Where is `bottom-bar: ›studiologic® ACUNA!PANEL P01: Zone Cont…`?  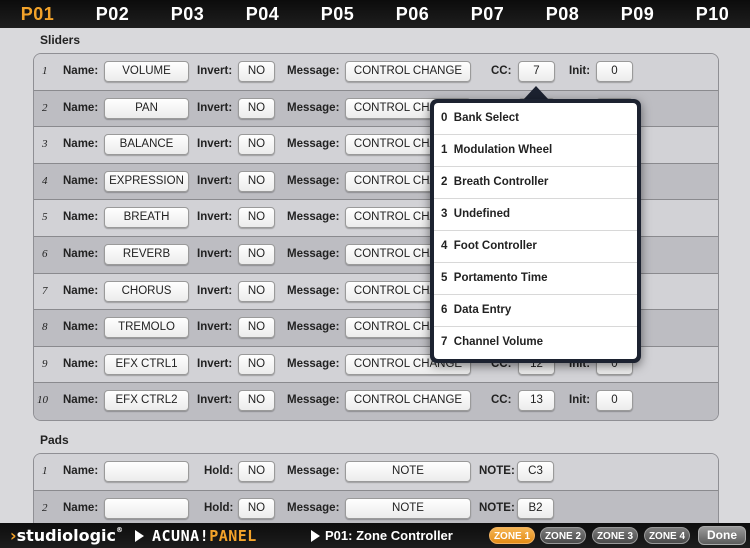
bottom-bar: ›studiologic® ACUNA!PANEL P01: Zone Cont… is located at coordinates (375, 535).